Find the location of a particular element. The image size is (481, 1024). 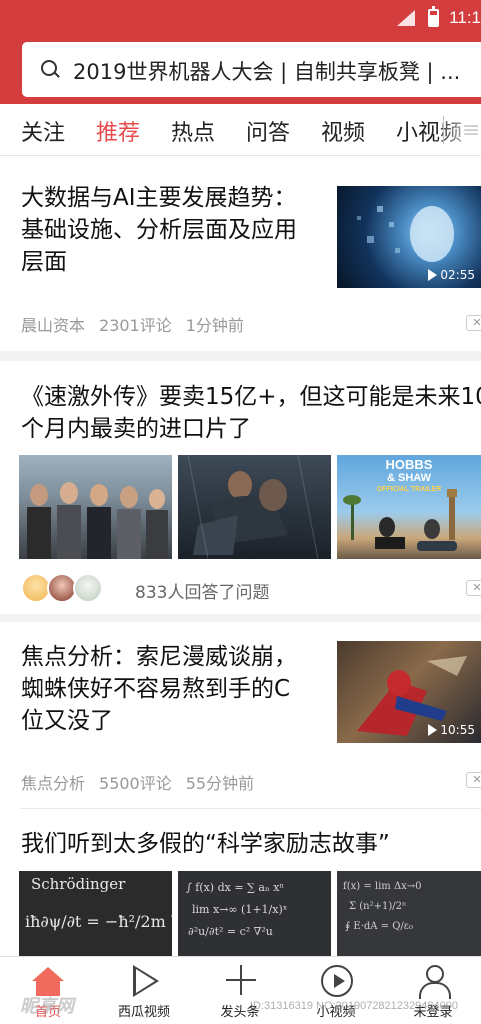

chalkboard-image: Schrödinger iħ∂ψ/∂t = −ħ²/2m ∇²ψ+V is located at coordinates (98, 903).